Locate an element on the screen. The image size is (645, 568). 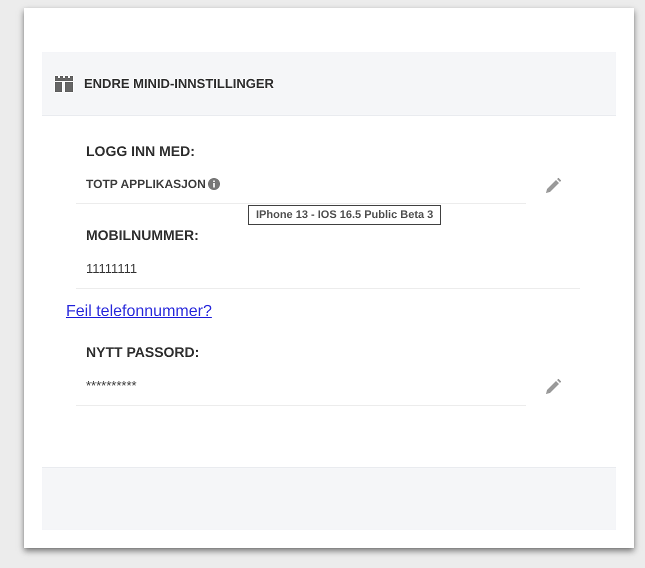
header-title: ENDRE MINID-INNSTILLINGER is located at coordinates (179, 83).